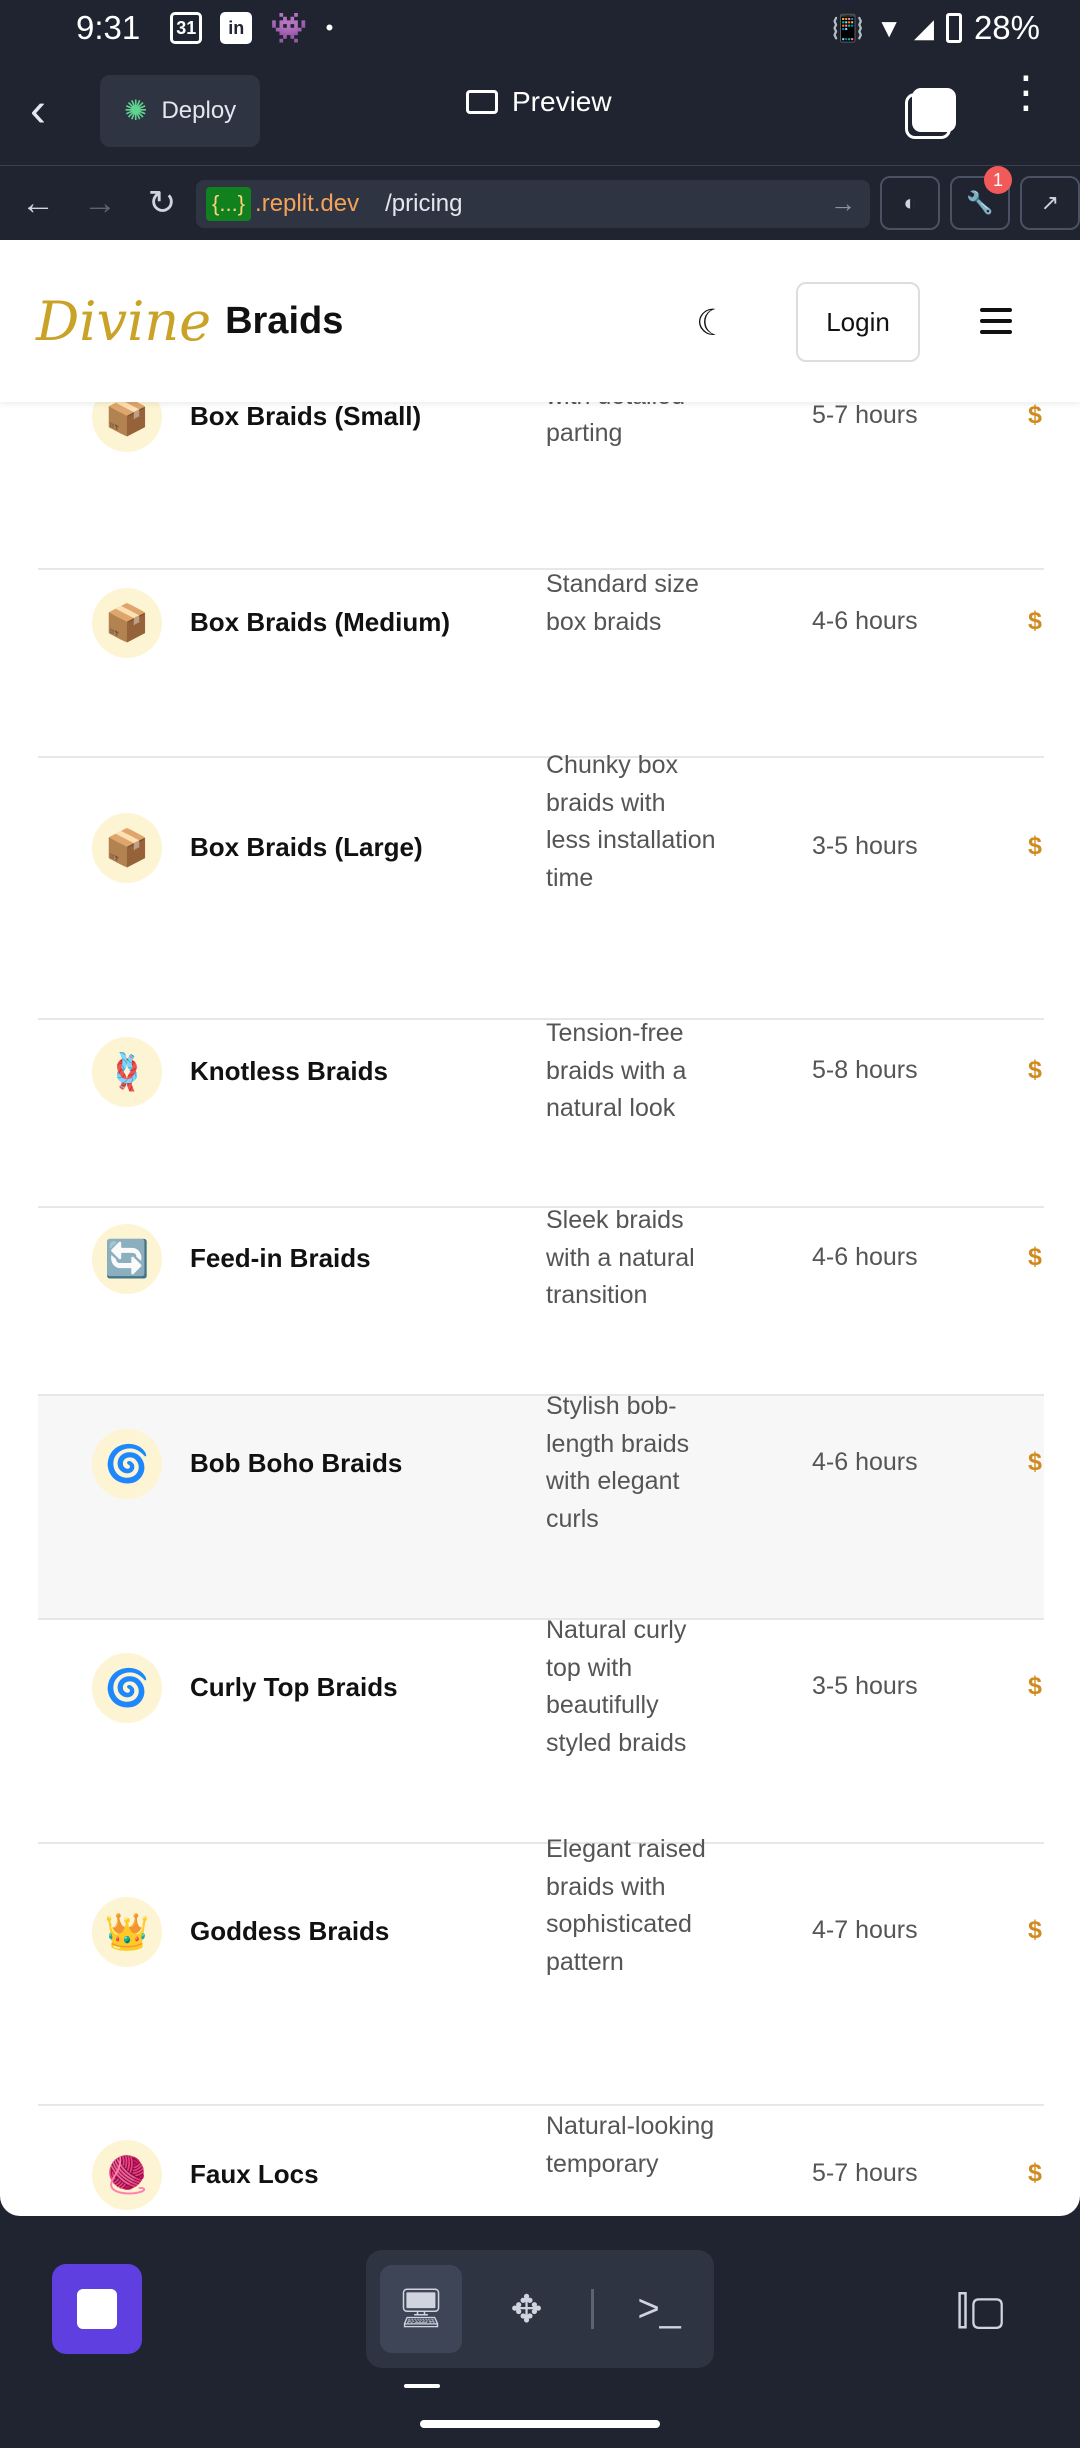  Describe the element at coordinates (540, 321) in the screenshot. I see `site-header: Divine Braids ☾ Login` at that location.